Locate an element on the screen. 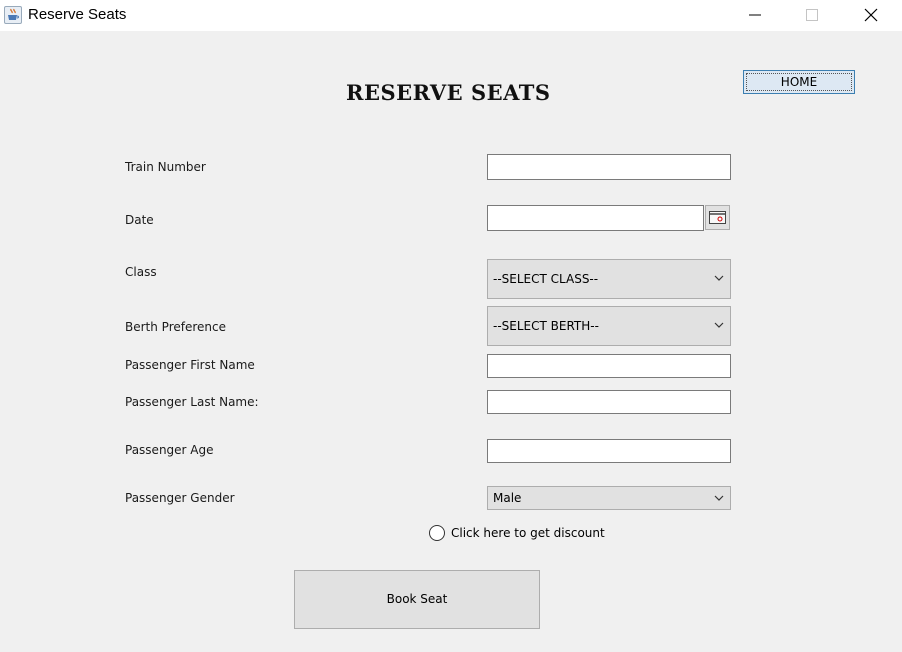 Image resolution: width=902 pixels, height=652 pixels. class-label: Class is located at coordinates (141, 272).